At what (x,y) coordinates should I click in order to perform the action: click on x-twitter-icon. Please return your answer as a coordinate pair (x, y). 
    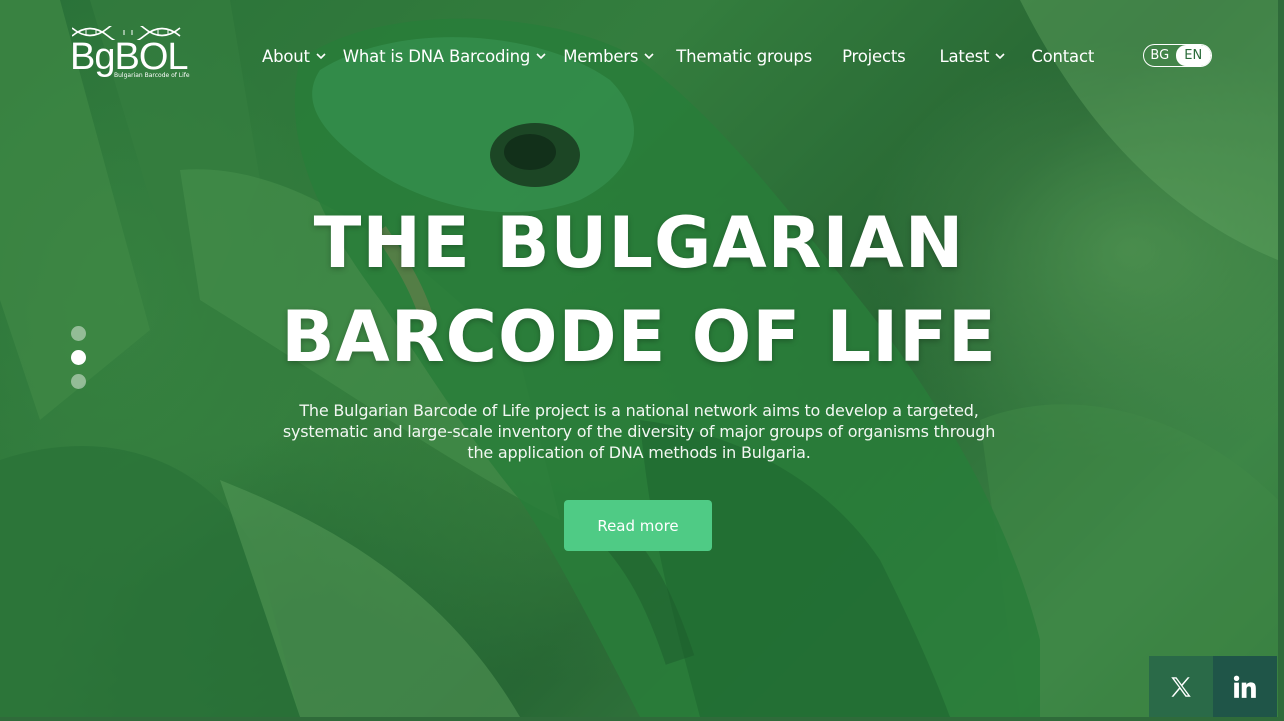
    Looking at the image, I should click on (1181, 686).